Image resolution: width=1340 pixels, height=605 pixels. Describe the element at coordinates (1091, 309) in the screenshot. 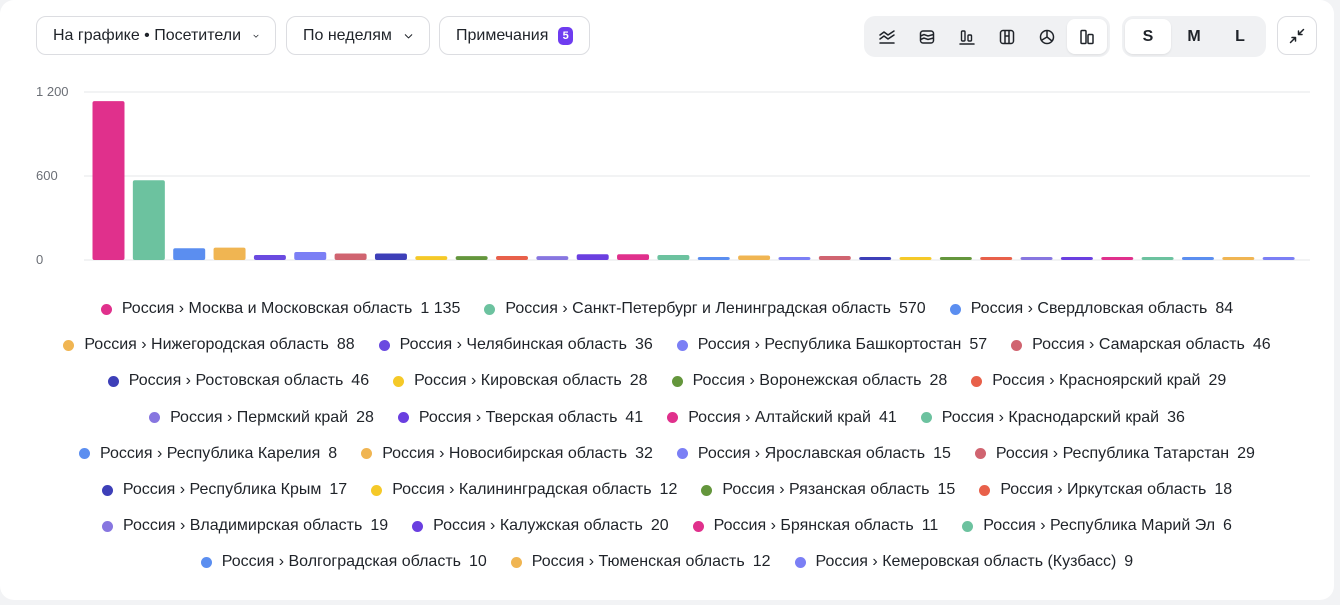

I see `legend-item: Россия › Свердловская область 84` at that location.